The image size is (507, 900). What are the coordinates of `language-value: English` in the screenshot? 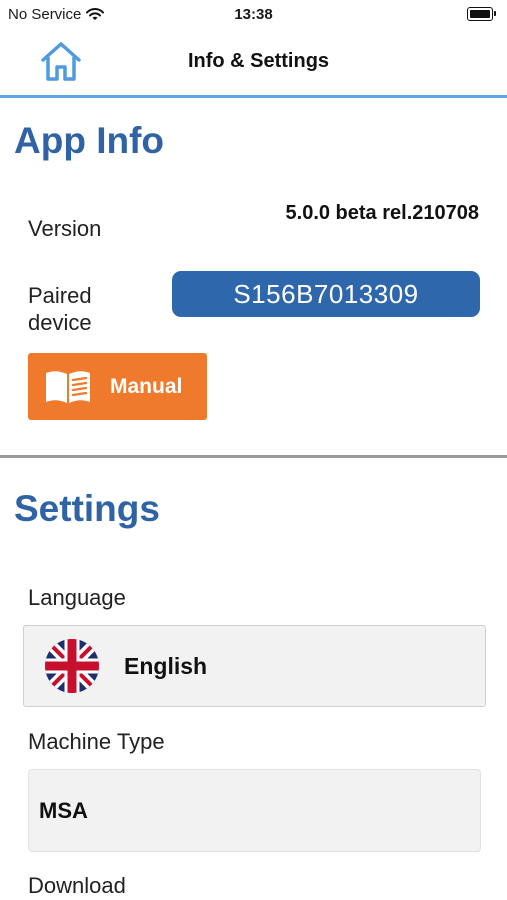 It's located at (166, 665).